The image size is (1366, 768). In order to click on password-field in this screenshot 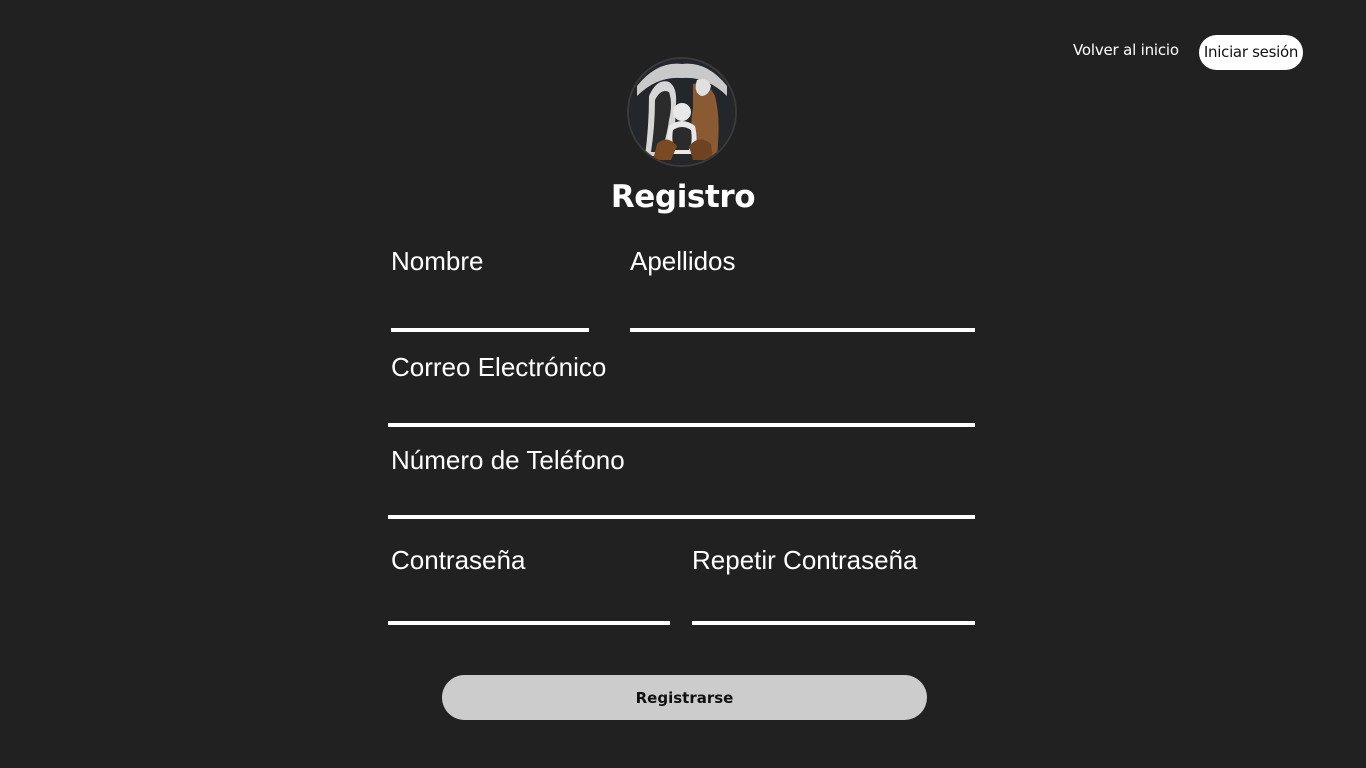, I will do `click(529, 608)`.